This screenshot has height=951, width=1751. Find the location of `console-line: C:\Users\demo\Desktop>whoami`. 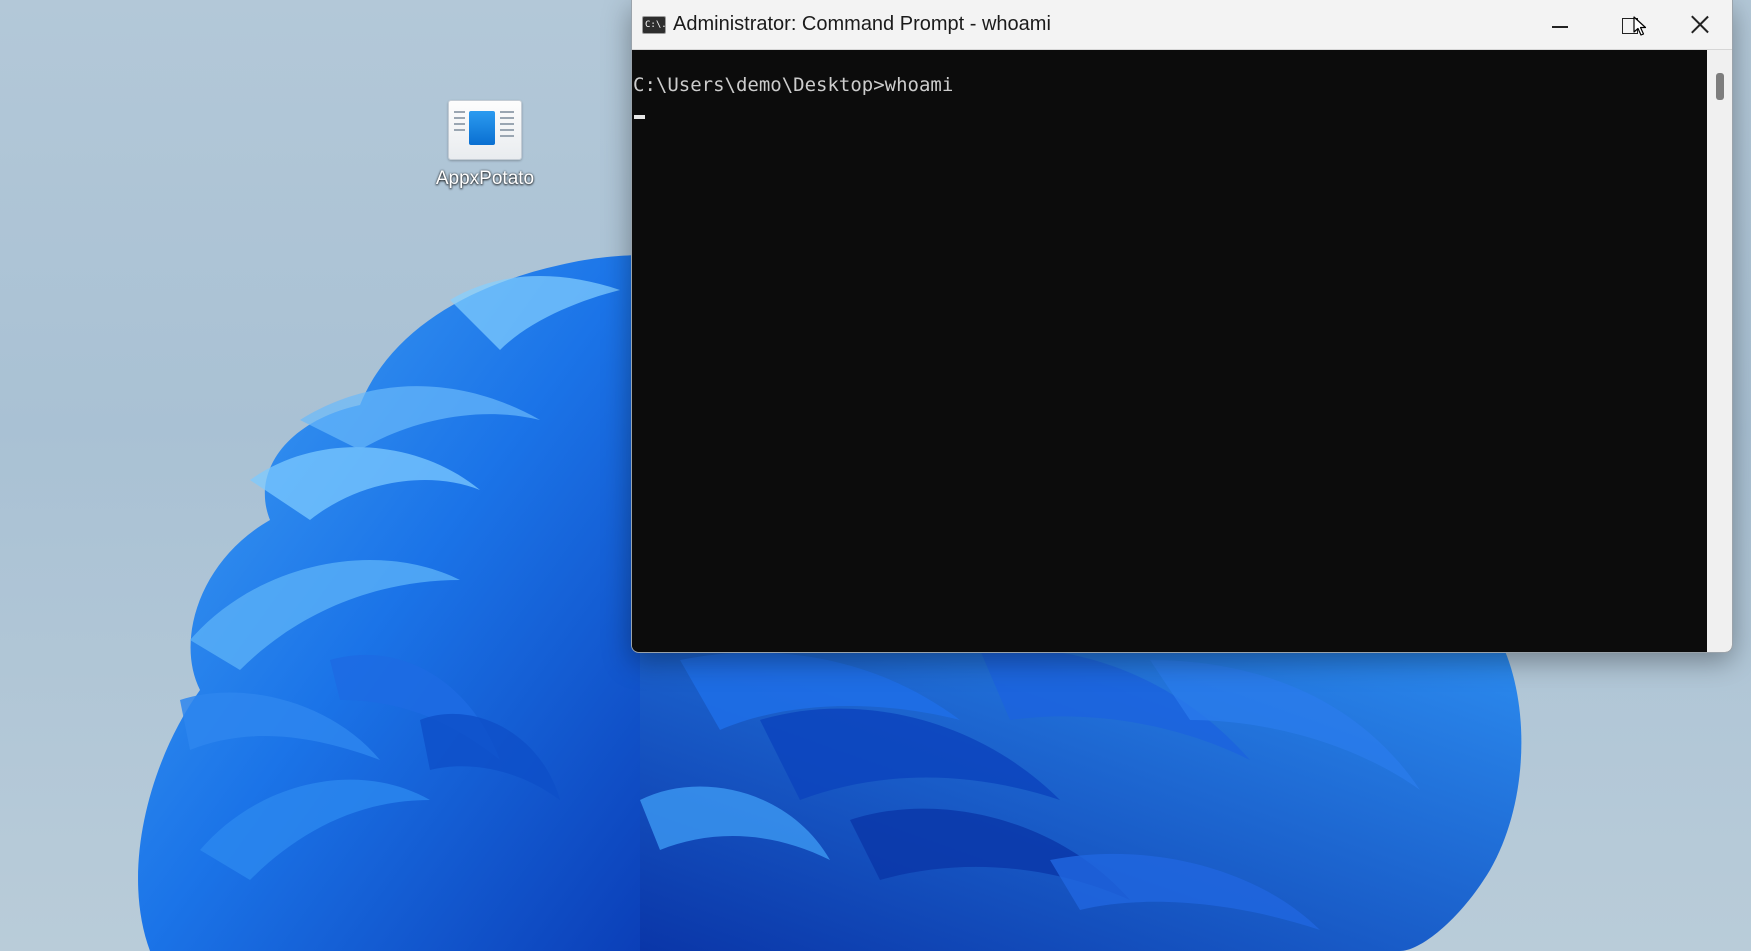

console-line: C:\Users\demo\Desktop>whoami is located at coordinates (793, 85).